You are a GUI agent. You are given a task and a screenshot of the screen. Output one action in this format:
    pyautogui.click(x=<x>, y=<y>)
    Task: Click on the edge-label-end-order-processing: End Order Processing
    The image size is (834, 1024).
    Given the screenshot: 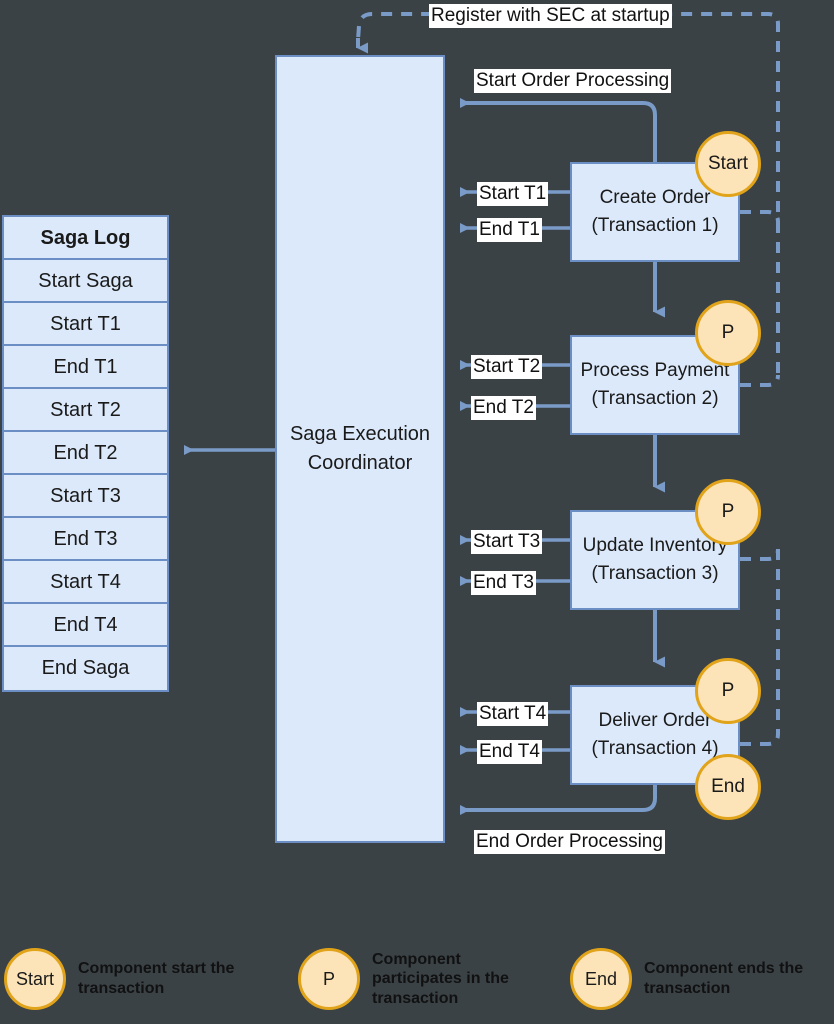 What is the action you would take?
    pyautogui.click(x=569, y=842)
    